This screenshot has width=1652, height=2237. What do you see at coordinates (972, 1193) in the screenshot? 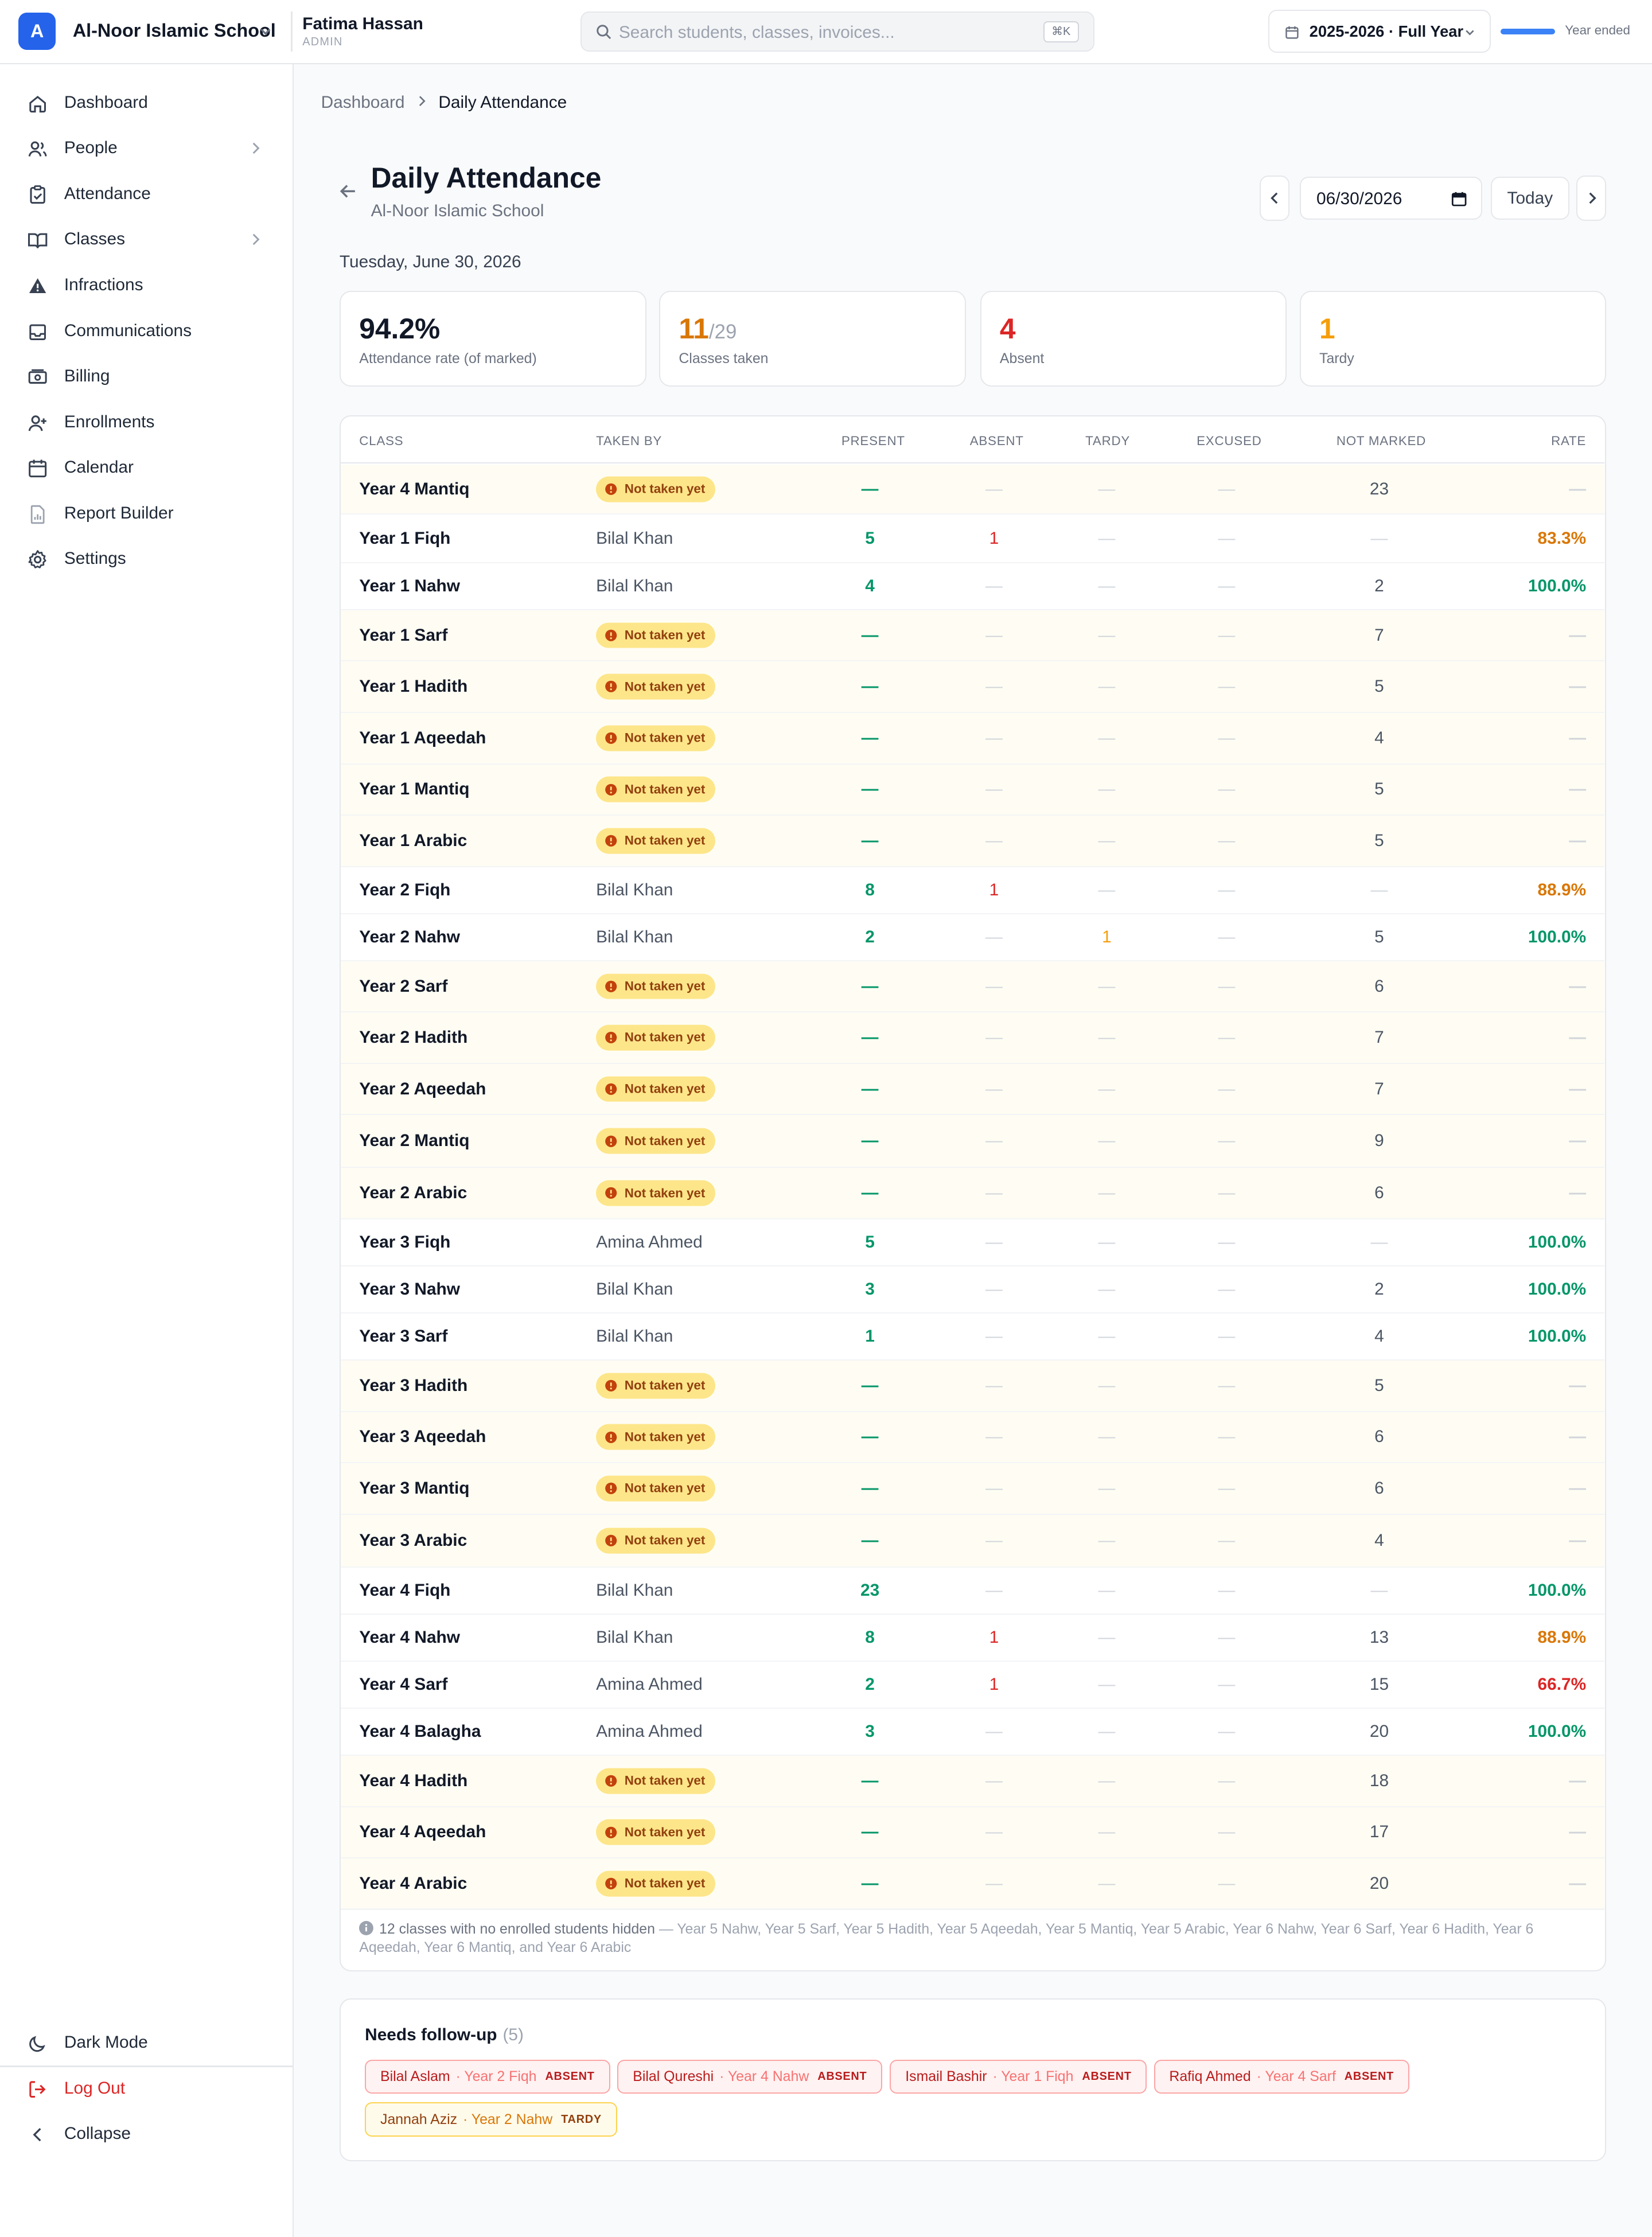
I see `table-row: Year 2 Arabic Not taken yet — — — — 6 —` at bounding box center [972, 1193].